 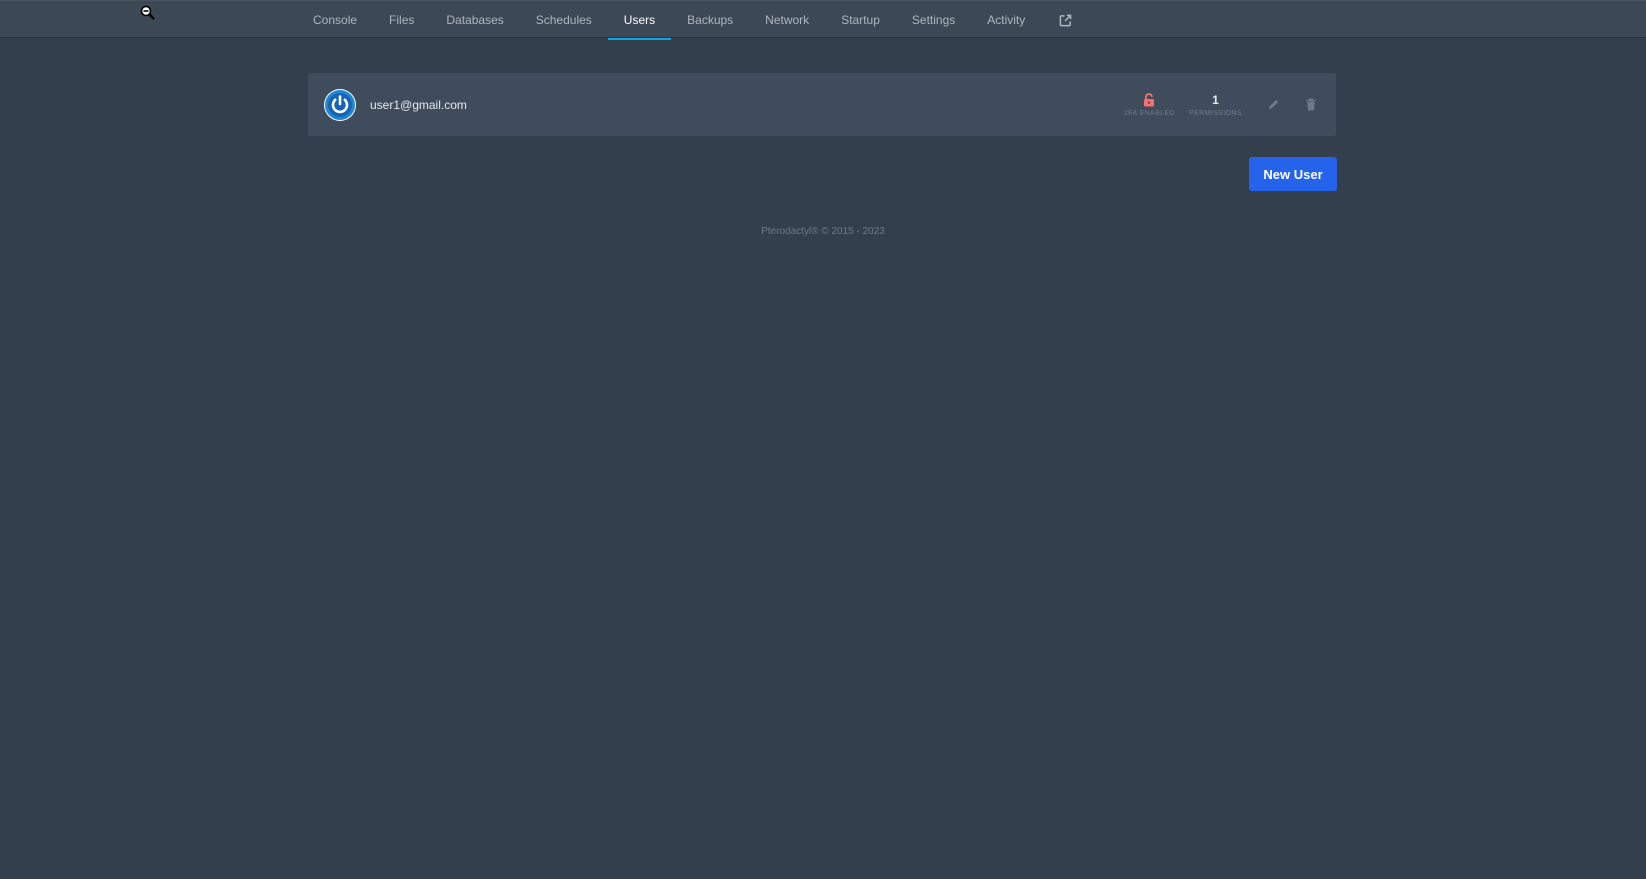 I want to click on twofa-status: 2FA Enabled, so click(x=1149, y=104).